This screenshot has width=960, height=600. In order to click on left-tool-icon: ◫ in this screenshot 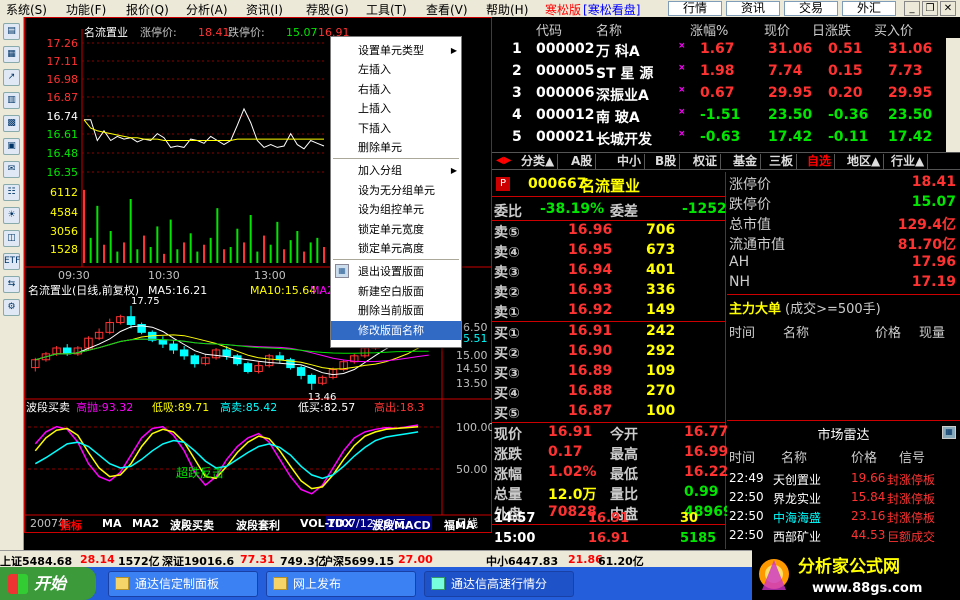, I will do `click(11, 238)`.